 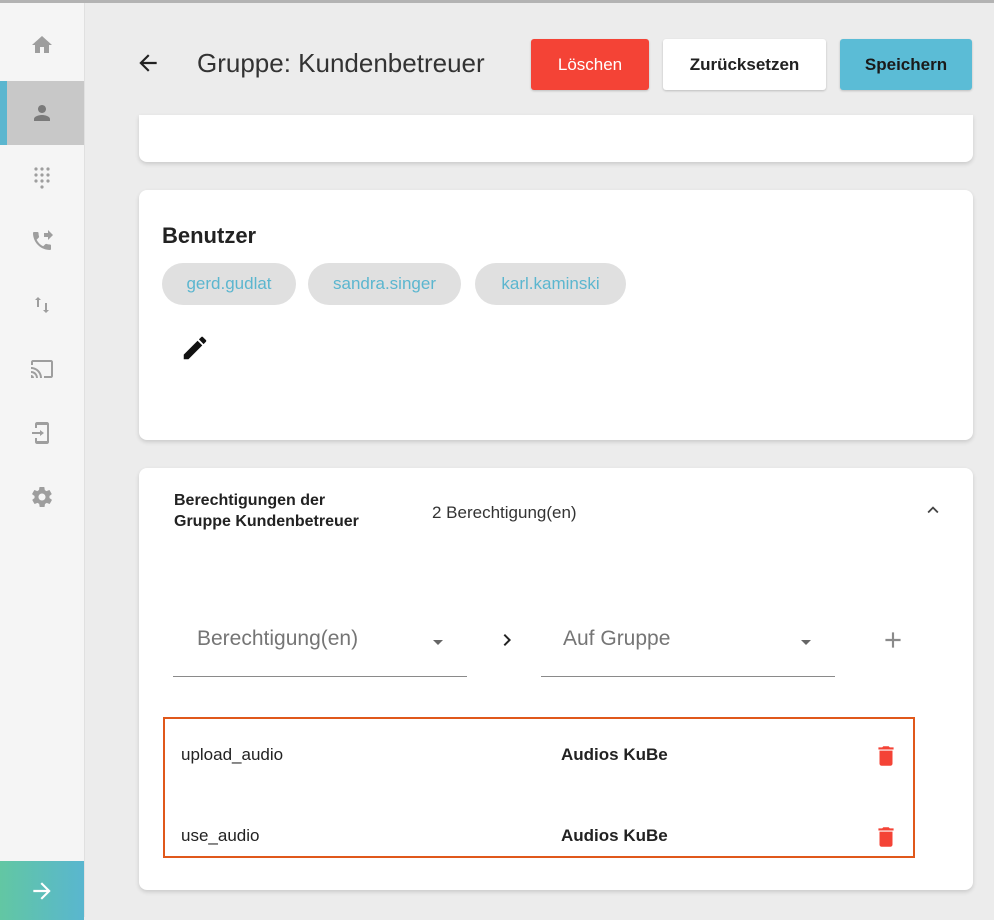 What do you see at coordinates (507, 640) in the screenshot?
I see `chevron-right-icon` at bounding box center [507, 640].